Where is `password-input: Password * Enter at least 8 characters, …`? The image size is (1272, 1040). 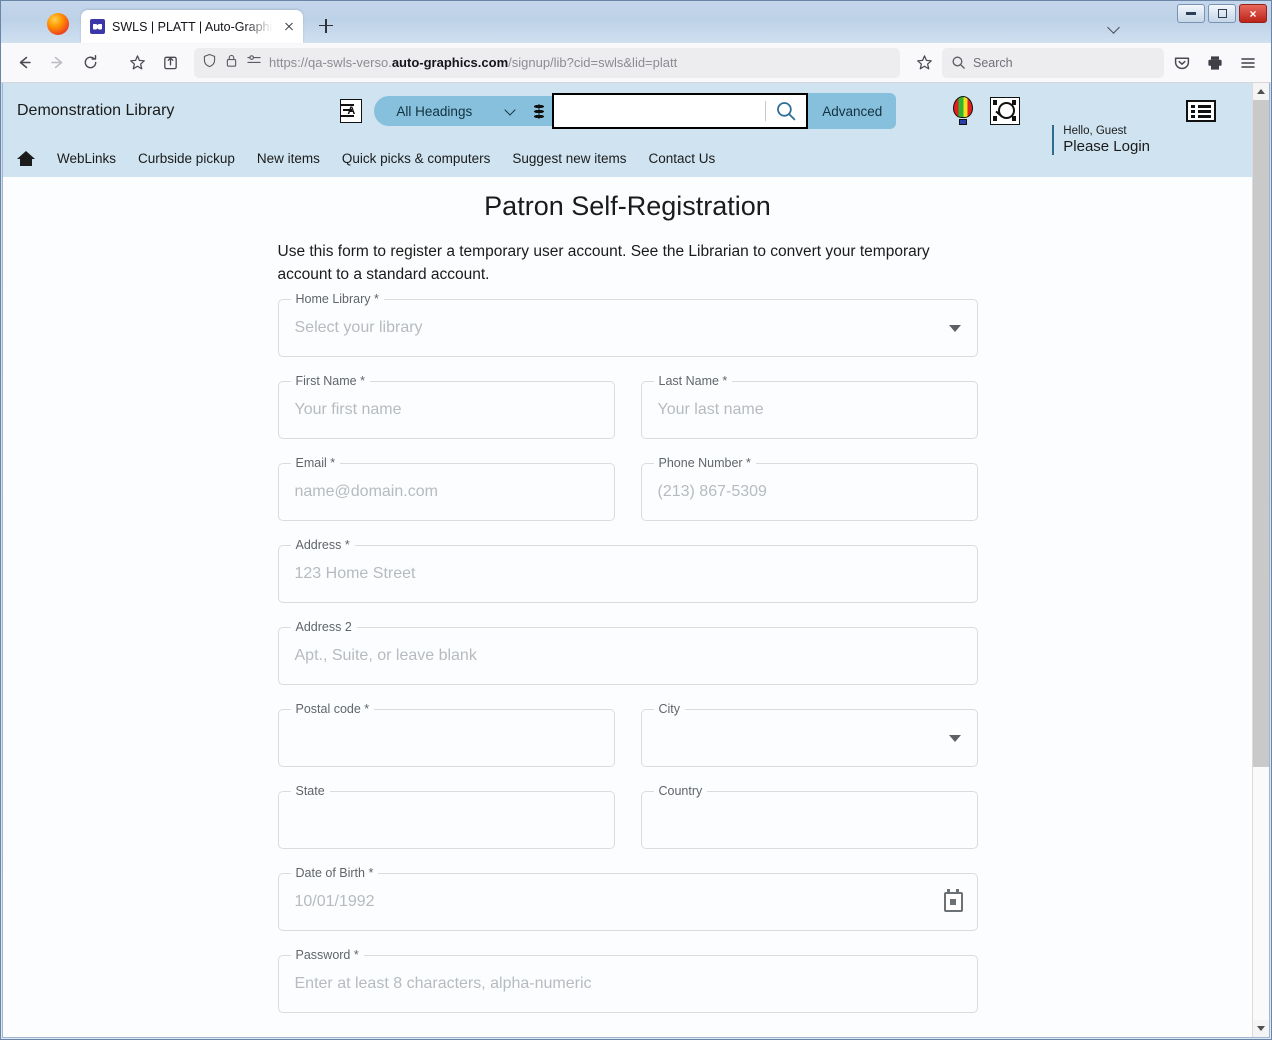 password-input: Password * Enter at least 8 characters, … is located at coordinates (627, 980).